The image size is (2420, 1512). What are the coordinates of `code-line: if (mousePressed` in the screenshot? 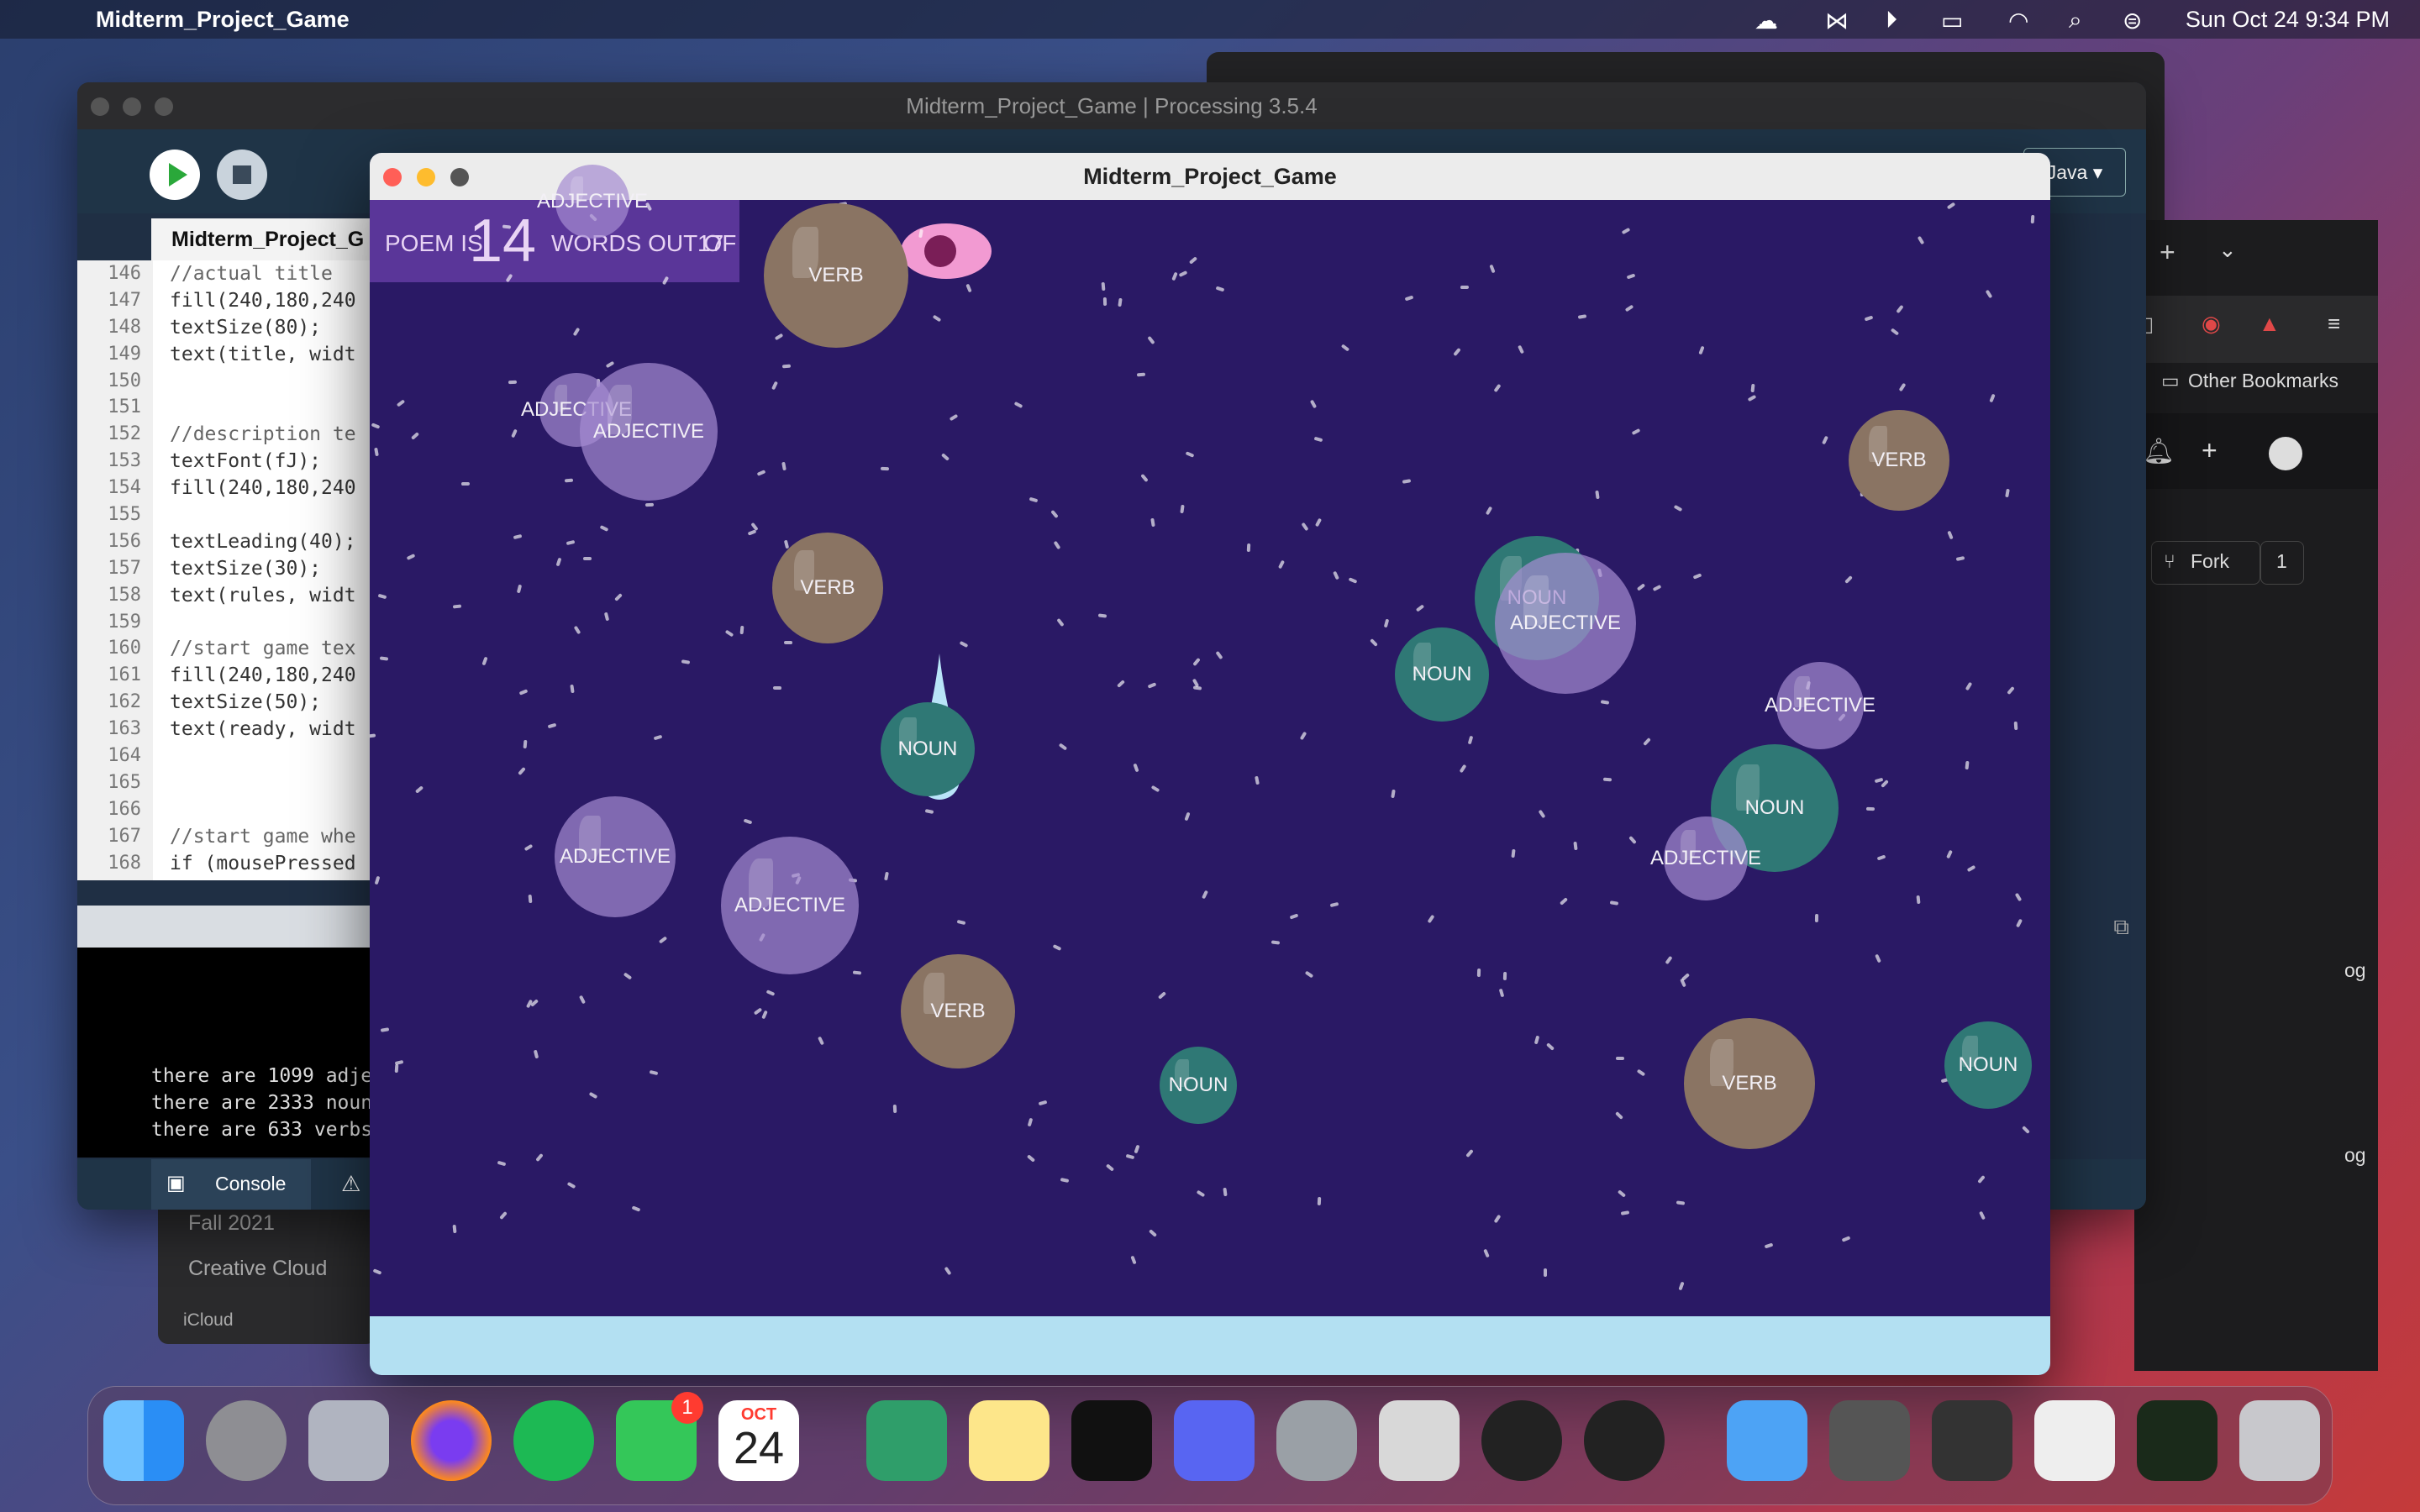 It's located at (263, 863).